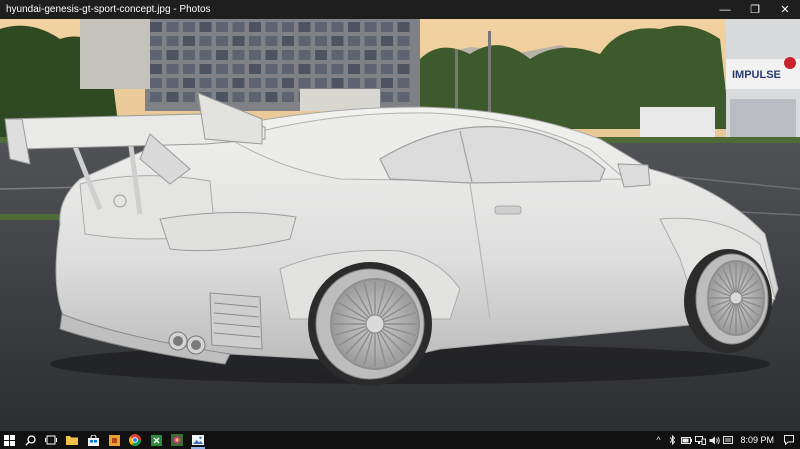  What do you see at coordinates (789, 440) in the screenshot?
I see `action-center-icon` at bounding box center [789, 440].